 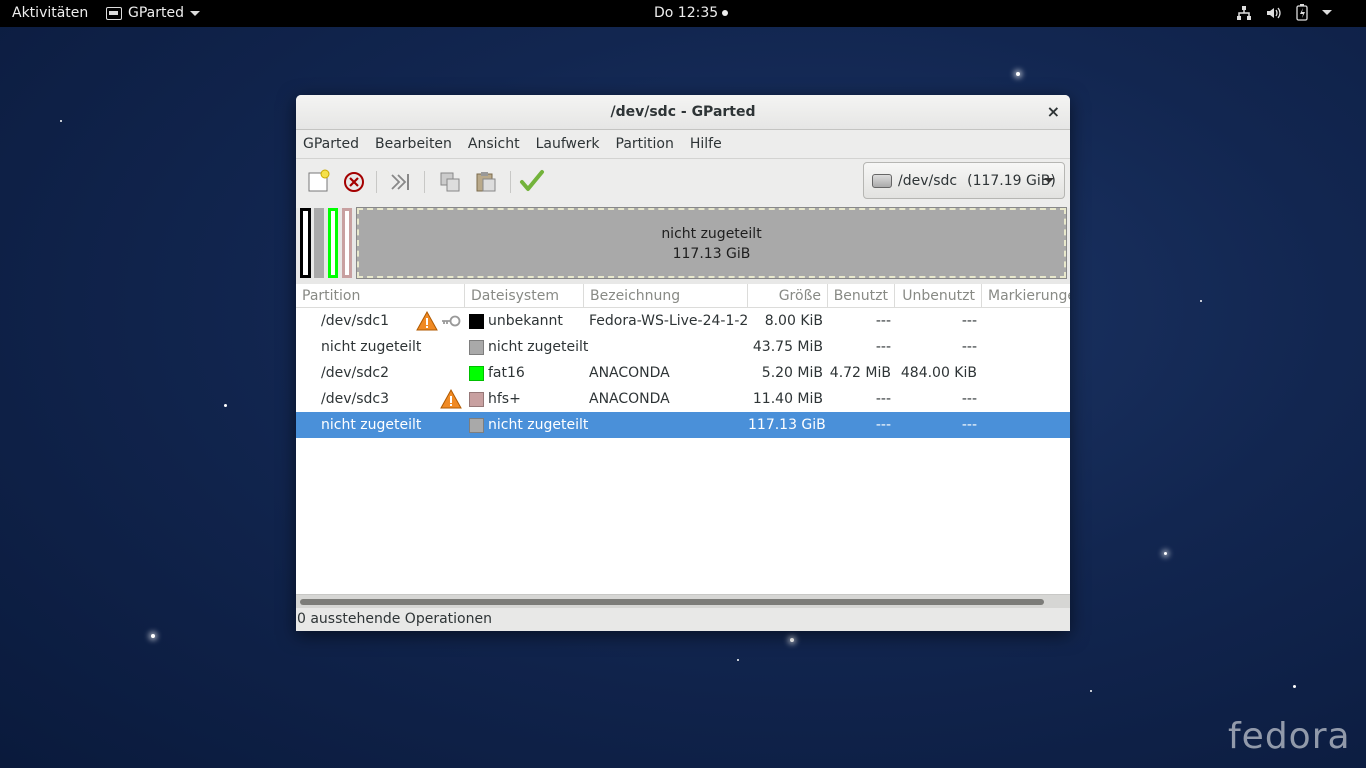 I want to click on cell-used: 4.72 MiB, so click(x=860, y=373).